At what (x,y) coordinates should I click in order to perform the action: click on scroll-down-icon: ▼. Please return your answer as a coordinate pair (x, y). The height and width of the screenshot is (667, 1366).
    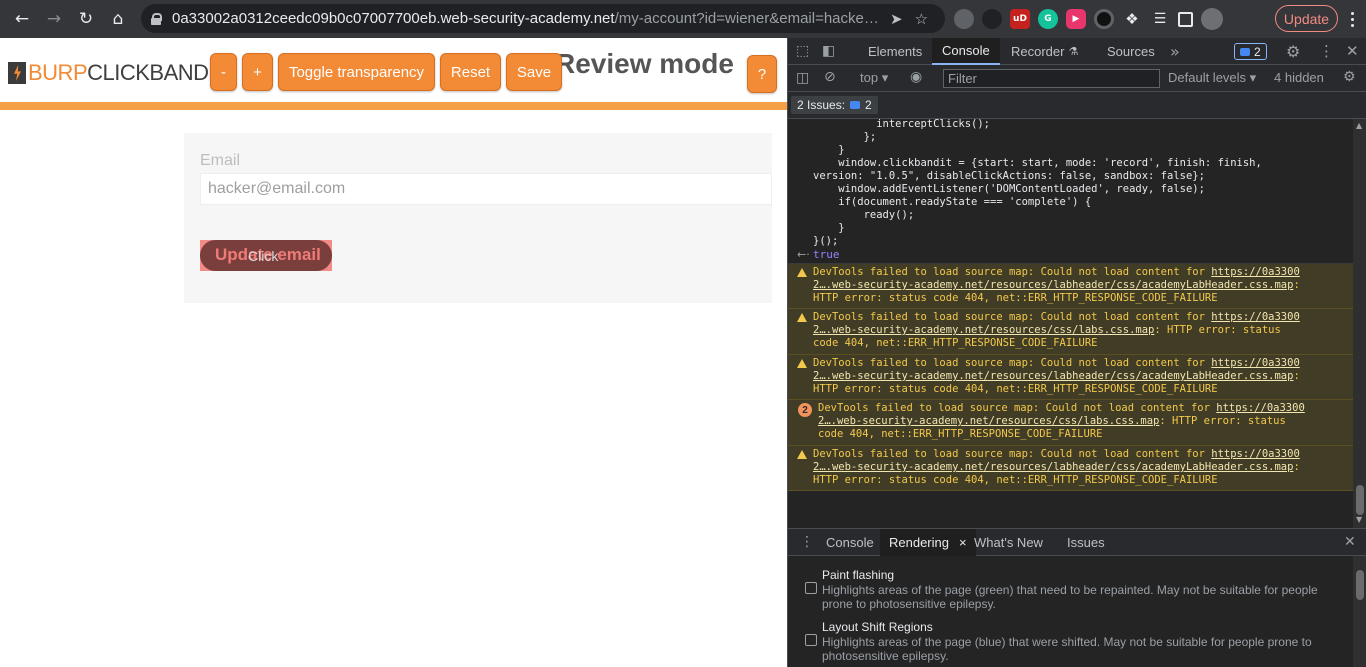
    Looking at the image, I should click on (1359, 519).